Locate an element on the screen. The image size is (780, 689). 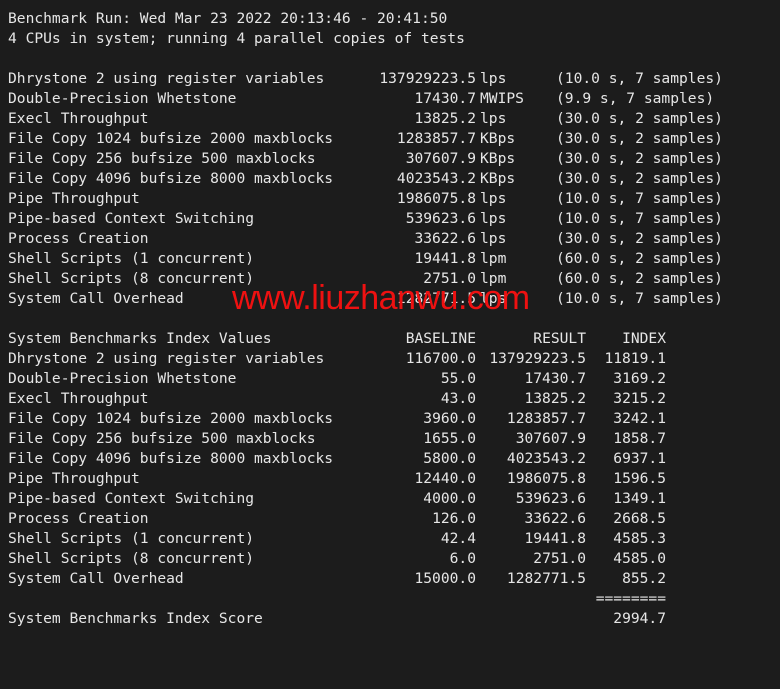
index-row-baseline: 43.0 is located at coordinates (458, 398).